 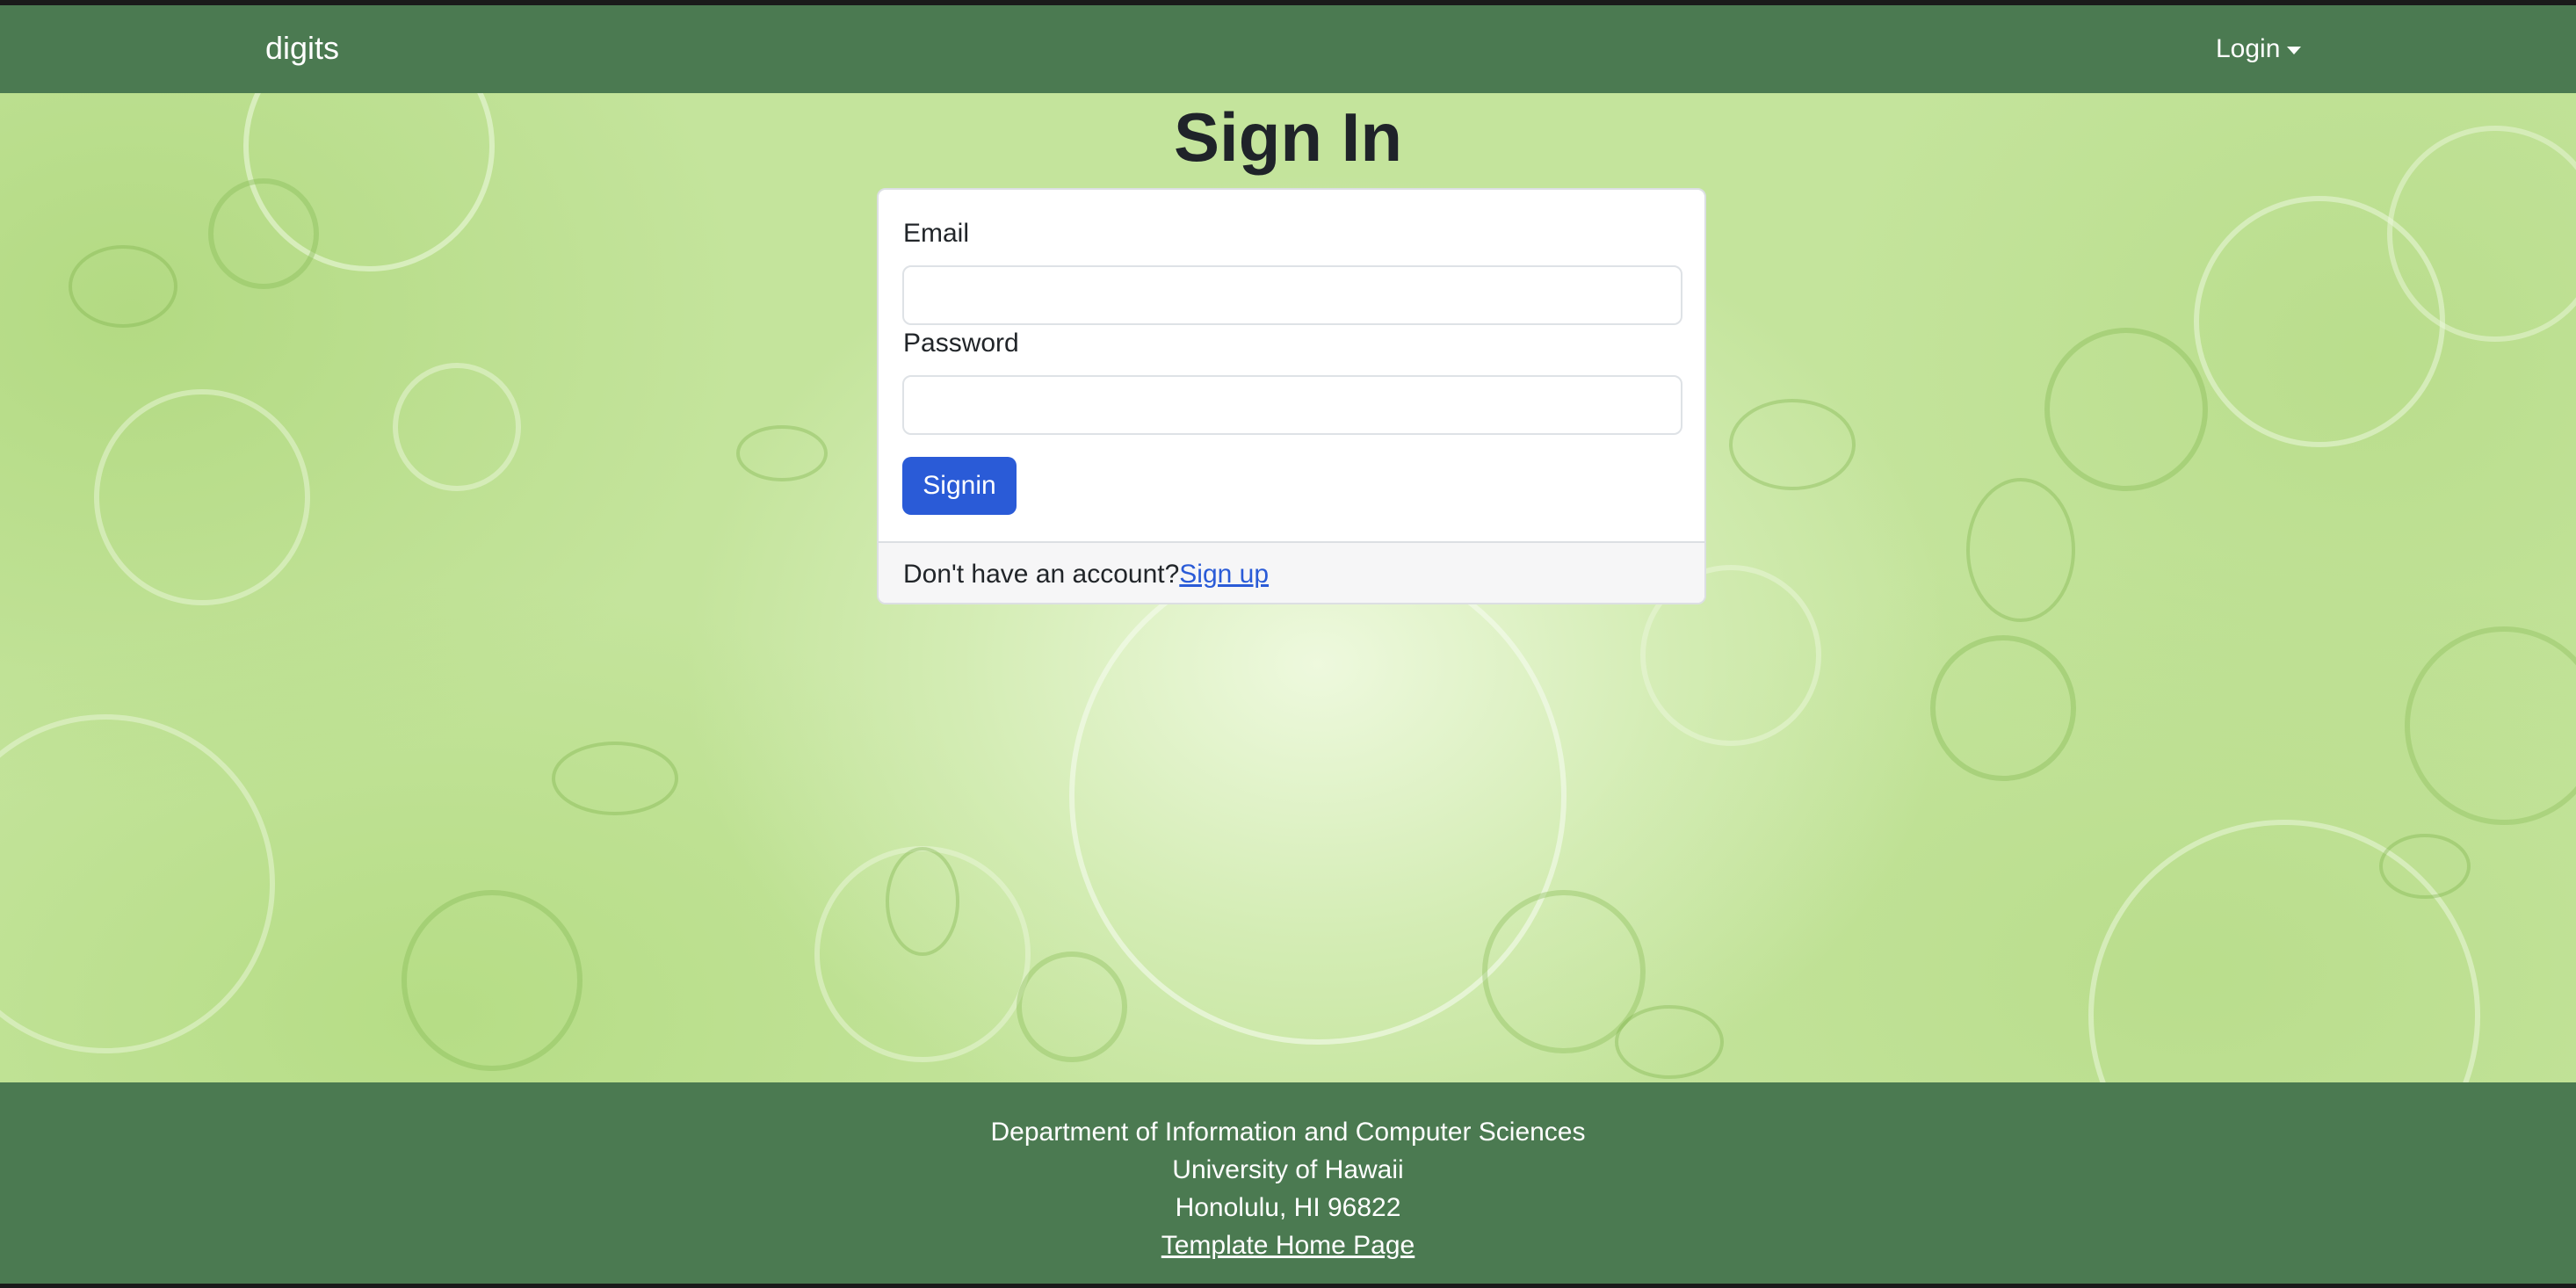 What do you see at coordinates (1224, 574) in the screenshot?
I see `signup-link: Sign up` at bounding box center [1224, 574].